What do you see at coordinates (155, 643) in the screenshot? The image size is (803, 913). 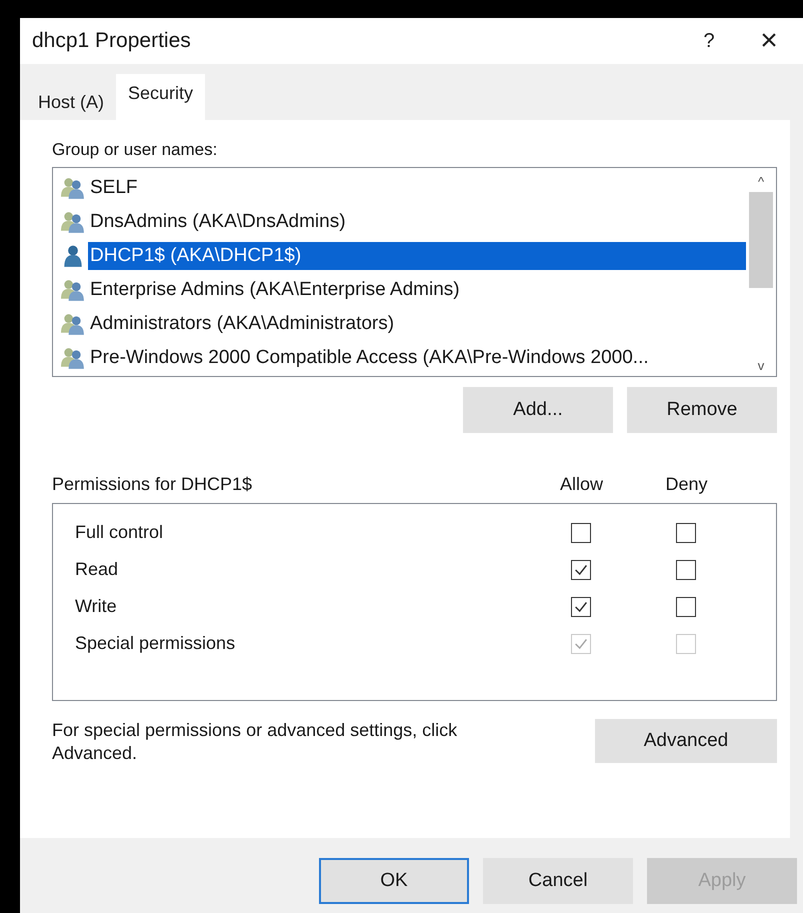 I see `permission-name: Special permissions` at bounding box center [155, 643].